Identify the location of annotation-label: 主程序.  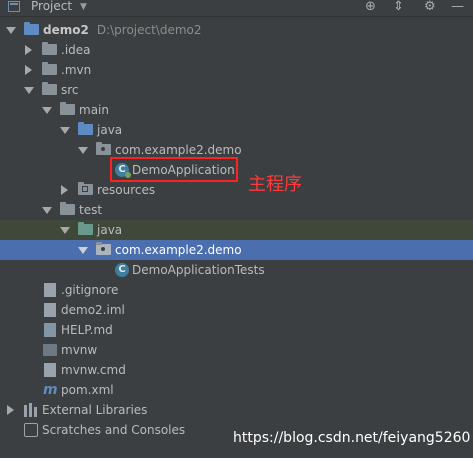
(275, 184).